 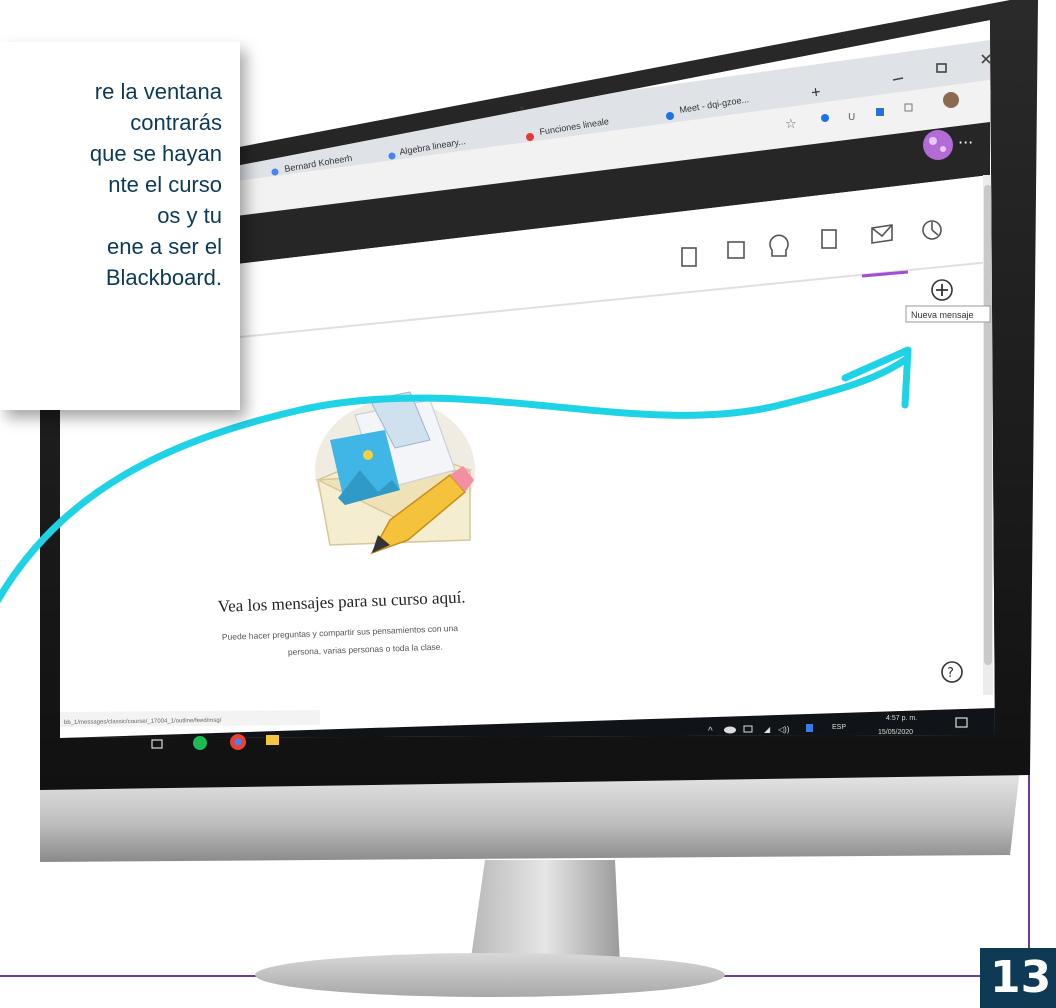 What do you see at coordinates (791, 124) in the screenshot?
I see `star-icon: ☆` at bounding box center [791, 124].